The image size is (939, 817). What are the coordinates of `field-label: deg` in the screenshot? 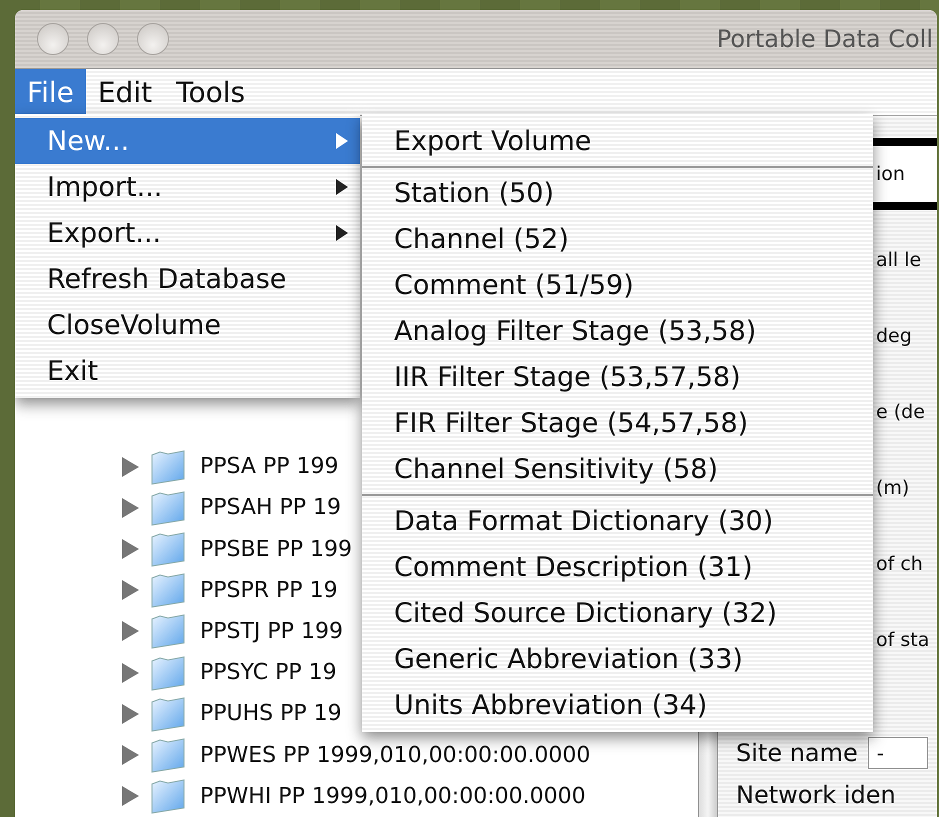 It's located at (894, 336).